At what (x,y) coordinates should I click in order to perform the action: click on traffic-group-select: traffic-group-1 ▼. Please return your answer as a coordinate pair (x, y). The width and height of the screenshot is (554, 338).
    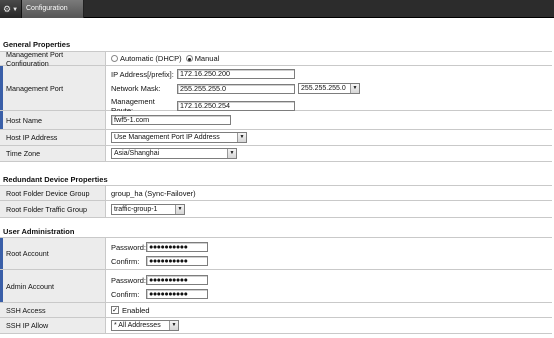
    Looking at the image, I should click on (148, 209).